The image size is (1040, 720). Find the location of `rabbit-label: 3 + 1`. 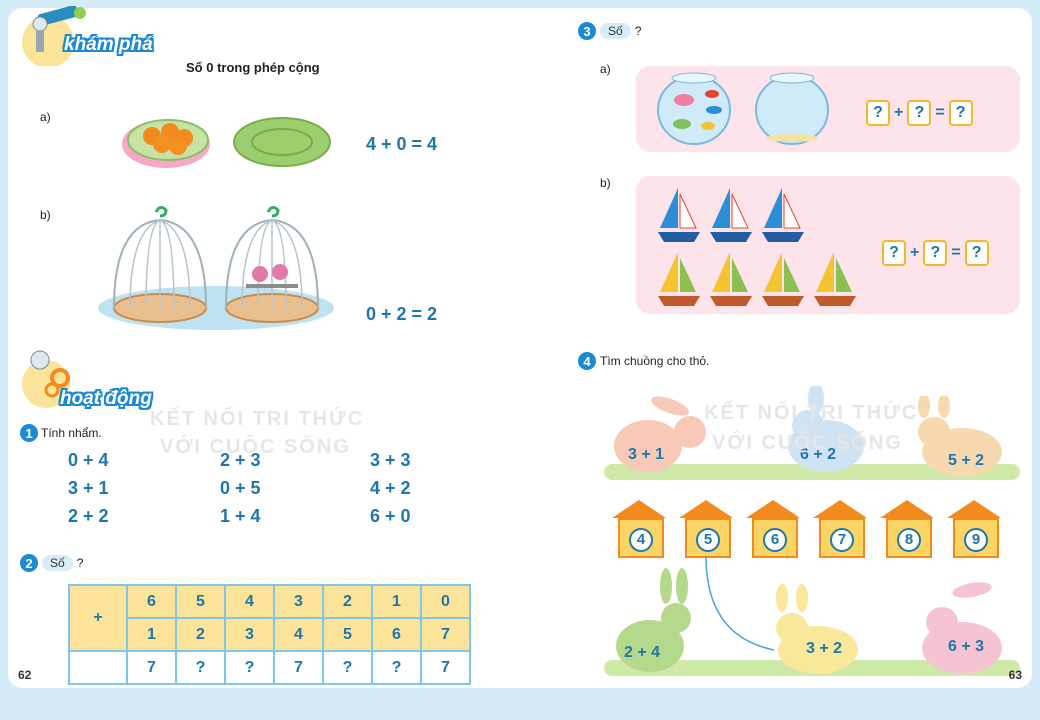

rabbit-label: 3 + 1 is located at coordinates (646, 454).